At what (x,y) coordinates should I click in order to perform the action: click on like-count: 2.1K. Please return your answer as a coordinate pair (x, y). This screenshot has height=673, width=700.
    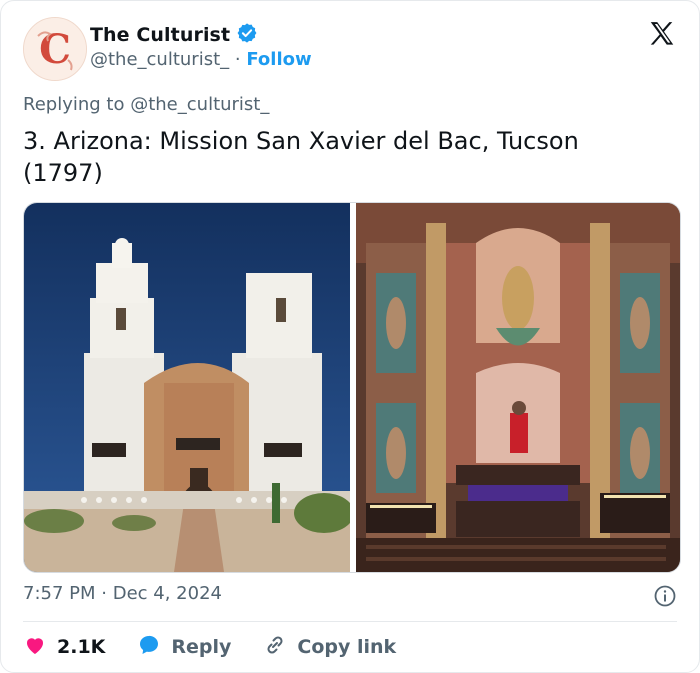
    Looking at the image, I should click on (81, 647).